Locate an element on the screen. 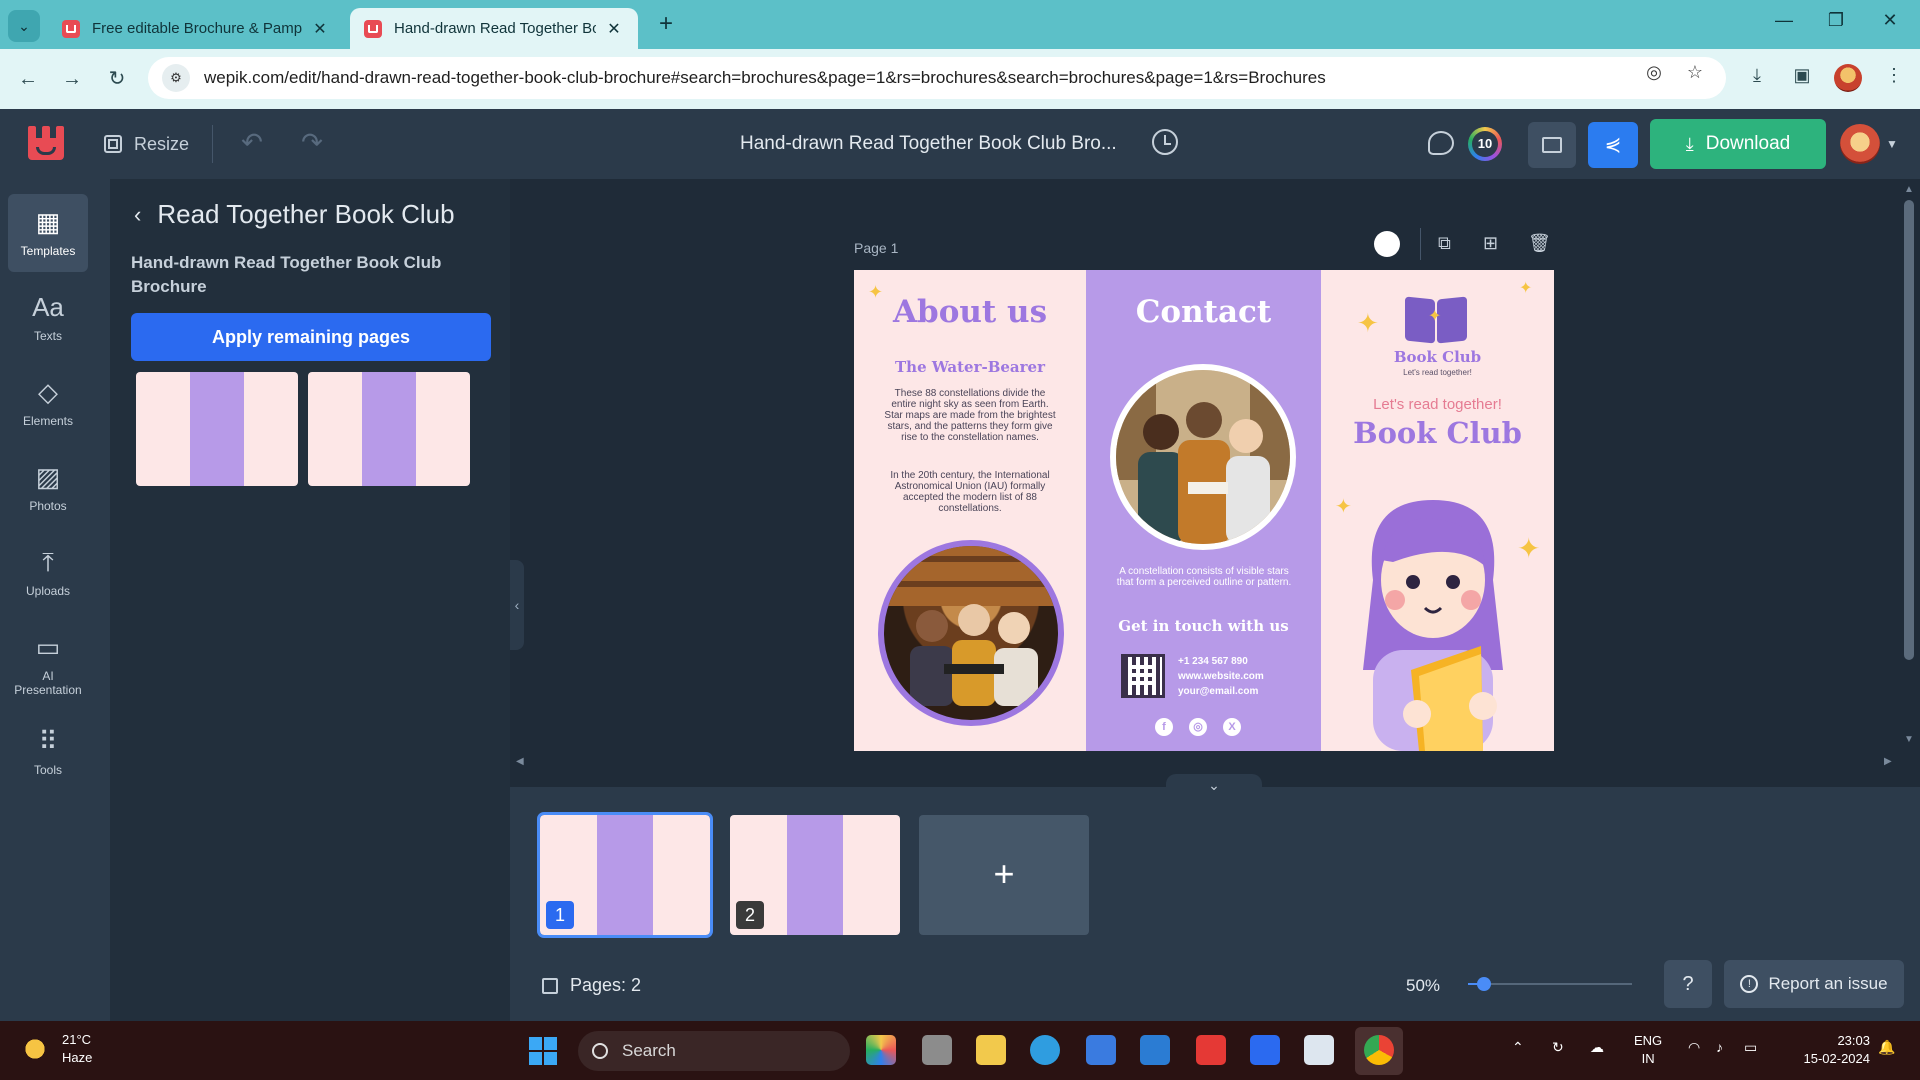  contact-phone: +1 234 567 890 is located at coordinates (1213, 661).